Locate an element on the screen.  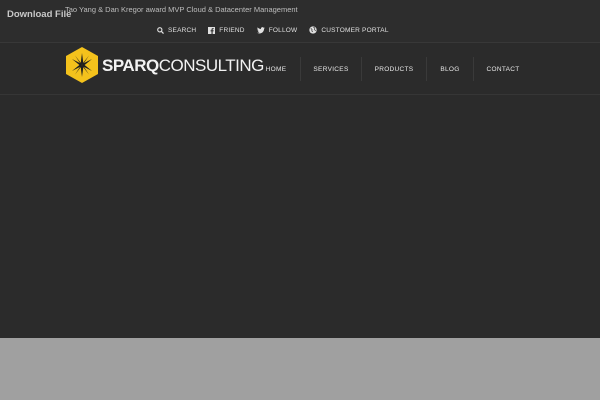
follow-link: FOLLOW is located at coordinates (277, 30).